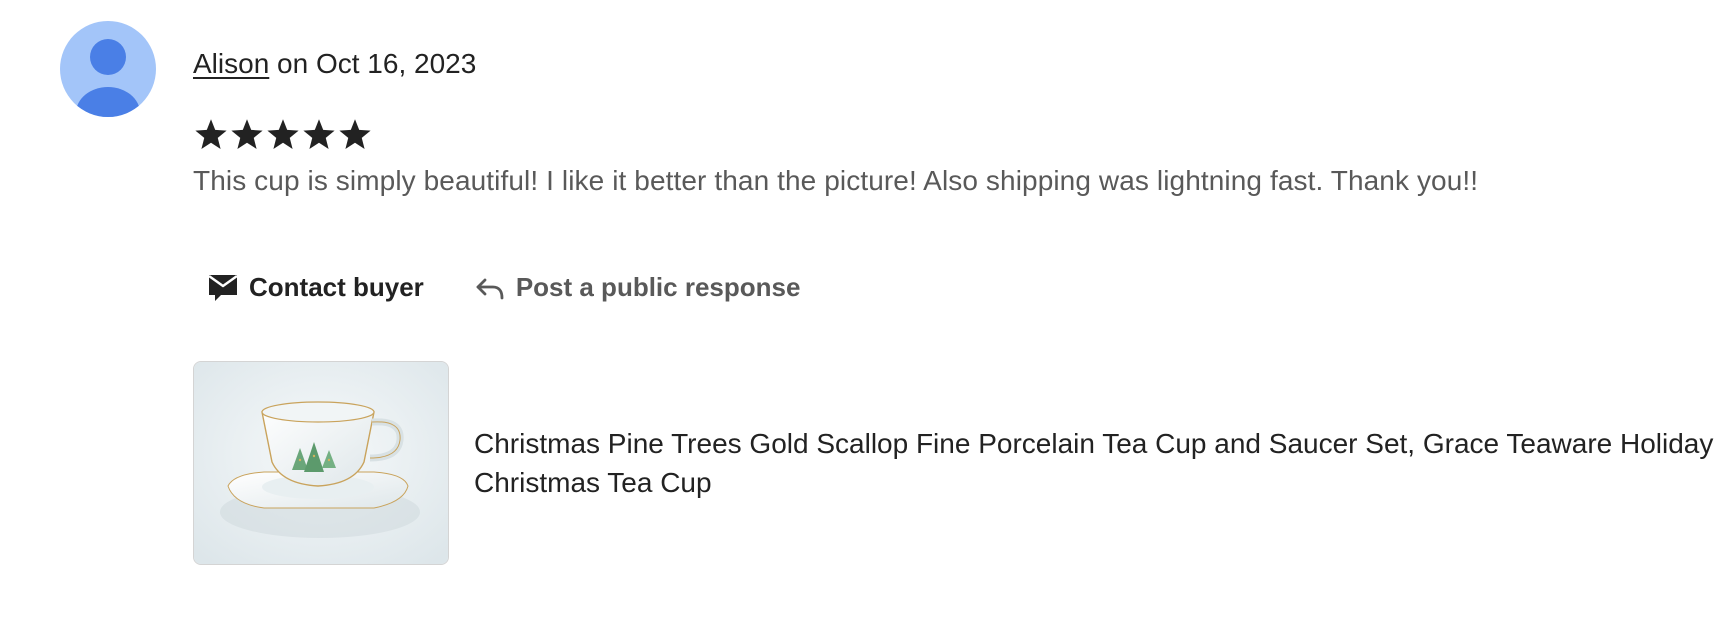 The image size is (1724, 642). I want to click on envelope-icon, so click(223, 288).